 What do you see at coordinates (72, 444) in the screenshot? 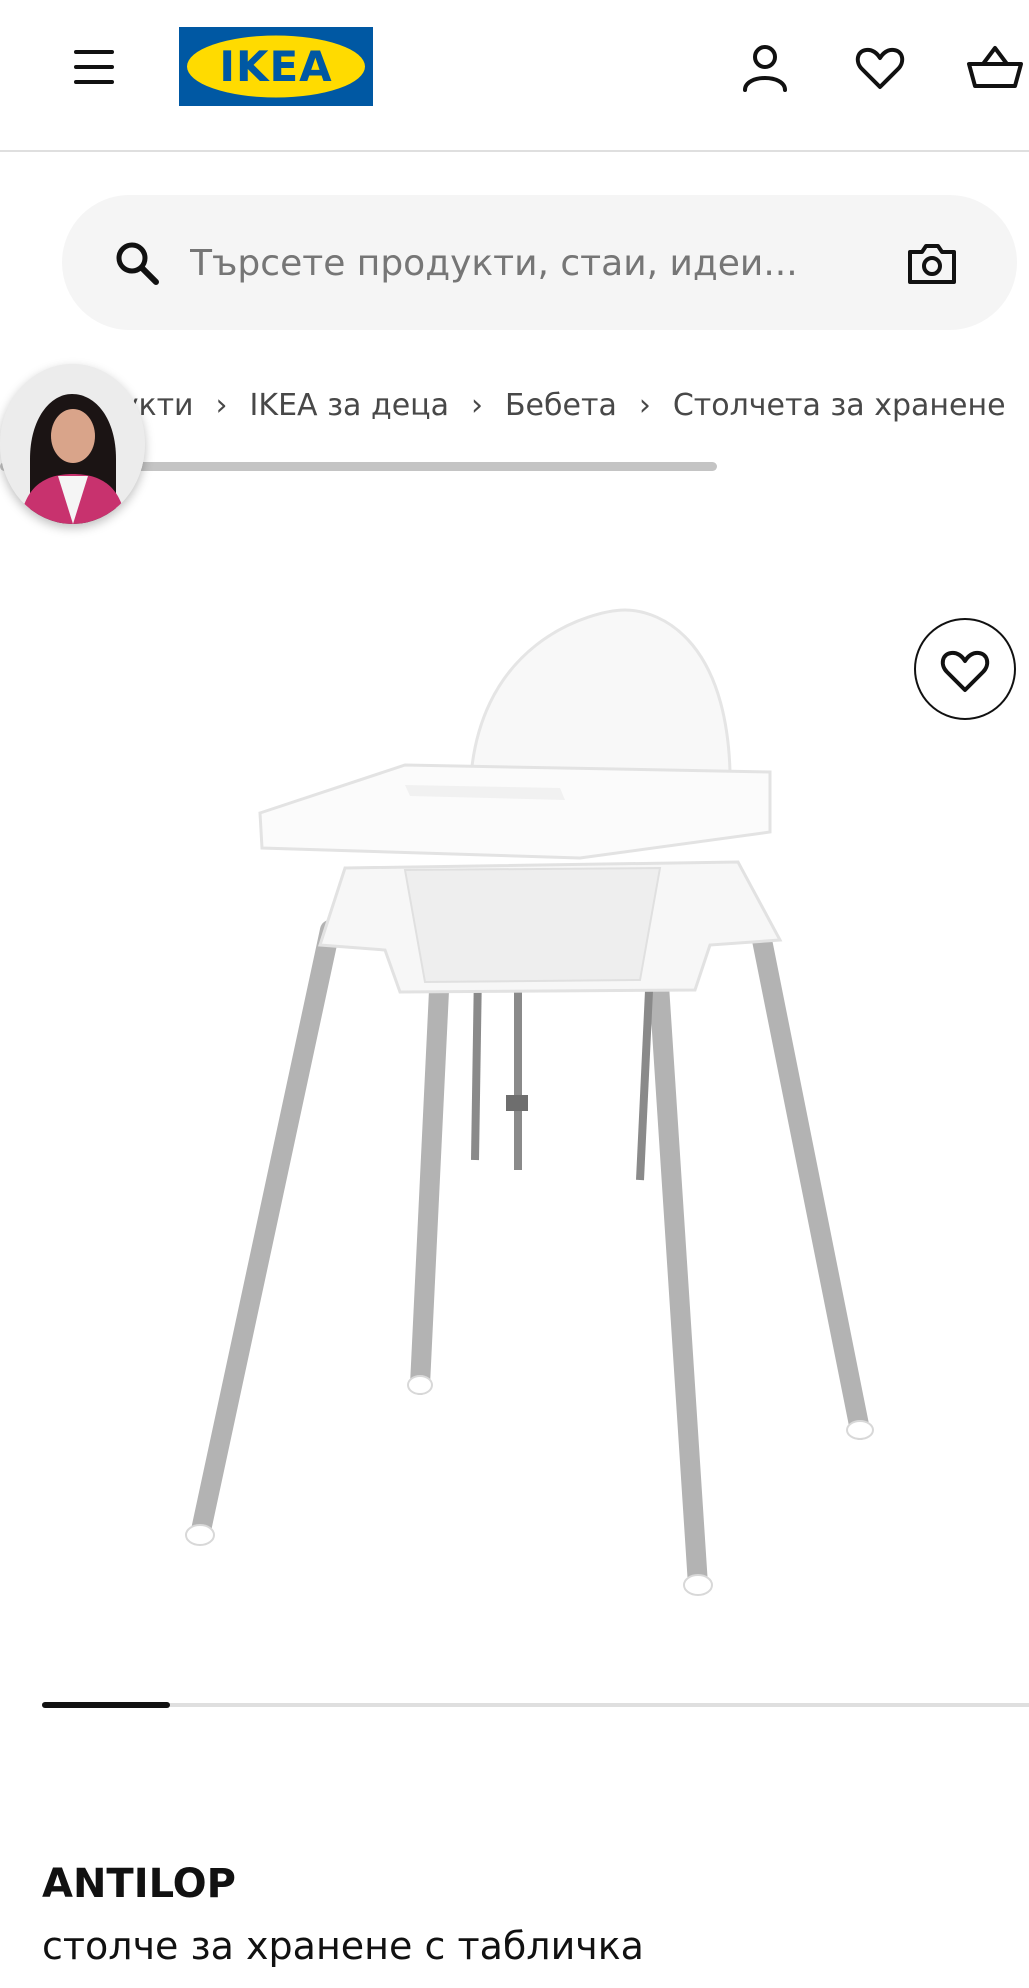
I see `avatar` at bounding box center [72, 444].